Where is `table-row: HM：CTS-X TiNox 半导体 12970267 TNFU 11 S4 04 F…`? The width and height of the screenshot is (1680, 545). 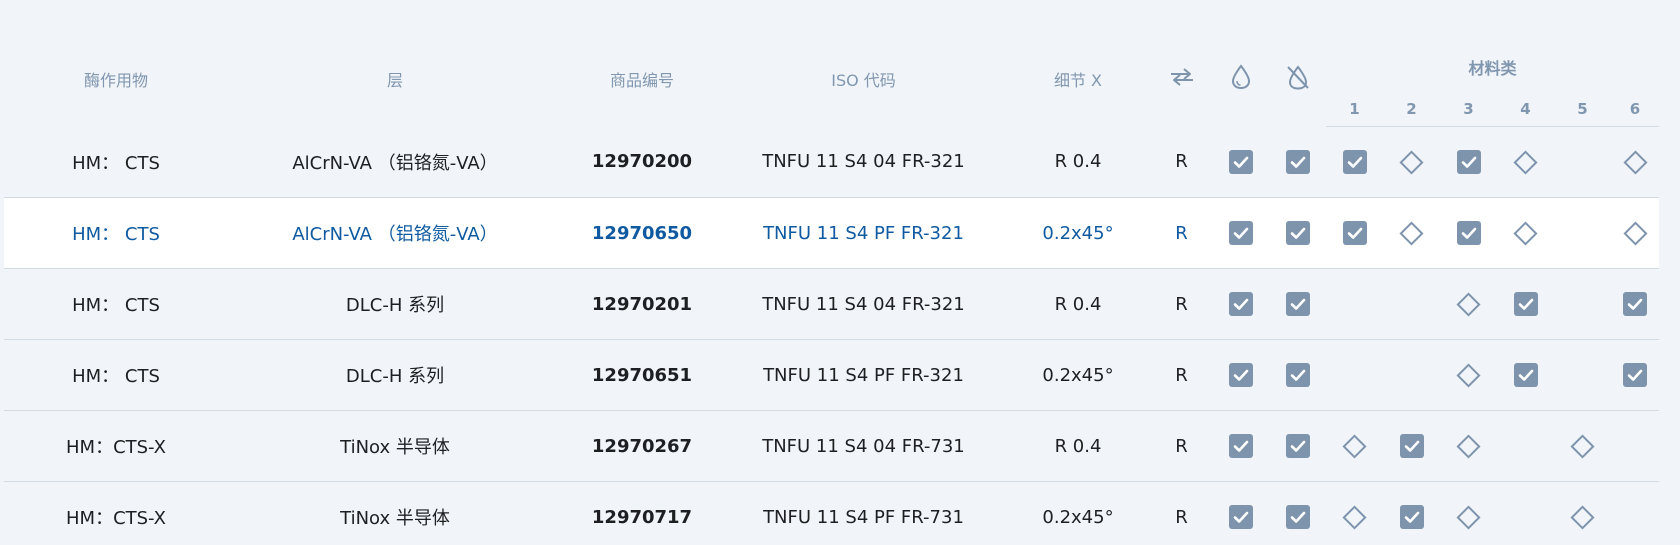 table-row: HM：CTS-X TiNox 半导体 12970267 TNFU 11 S4 04 F… is located at coordinates (832, 446).